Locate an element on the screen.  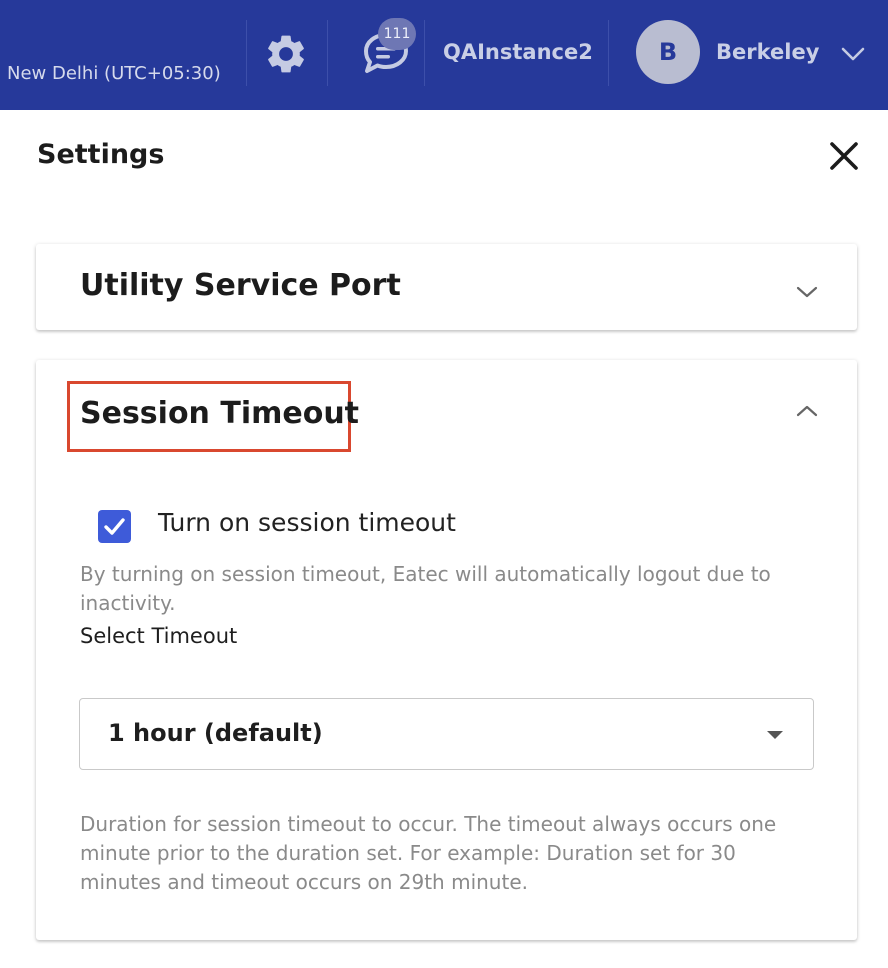
close-icon is located at coordinates (844, 156).